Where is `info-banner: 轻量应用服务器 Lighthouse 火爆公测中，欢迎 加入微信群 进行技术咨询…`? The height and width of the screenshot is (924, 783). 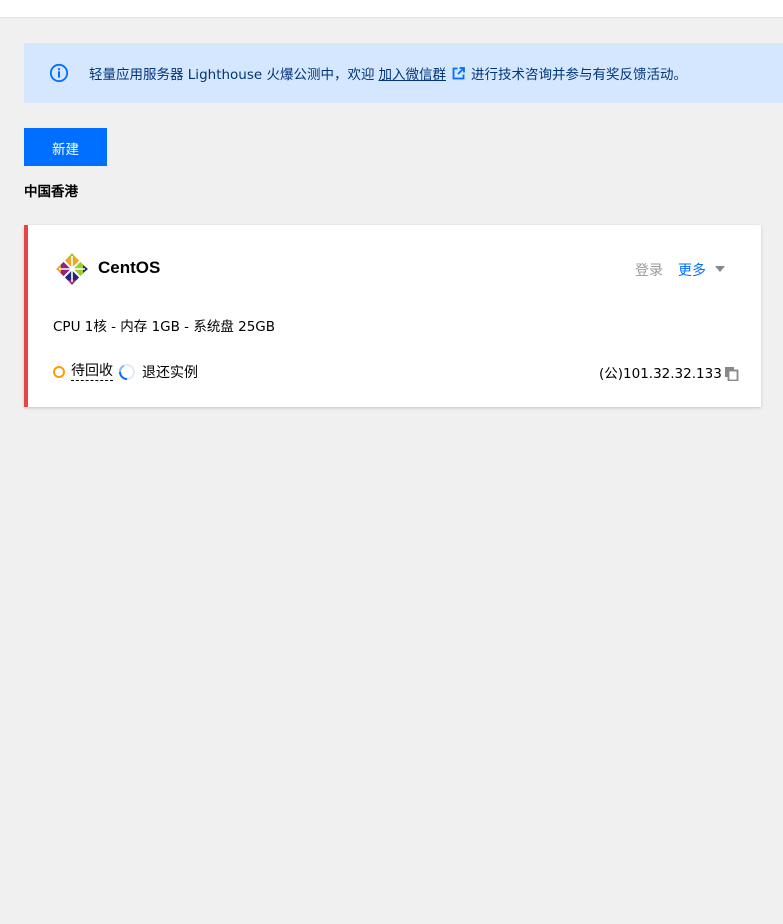
info-banner: 轻量应用服务器 Lighthouse 火爆公测中，欢迎 加入微信群 进行技术咨询… is located at coordinates (403, 73).